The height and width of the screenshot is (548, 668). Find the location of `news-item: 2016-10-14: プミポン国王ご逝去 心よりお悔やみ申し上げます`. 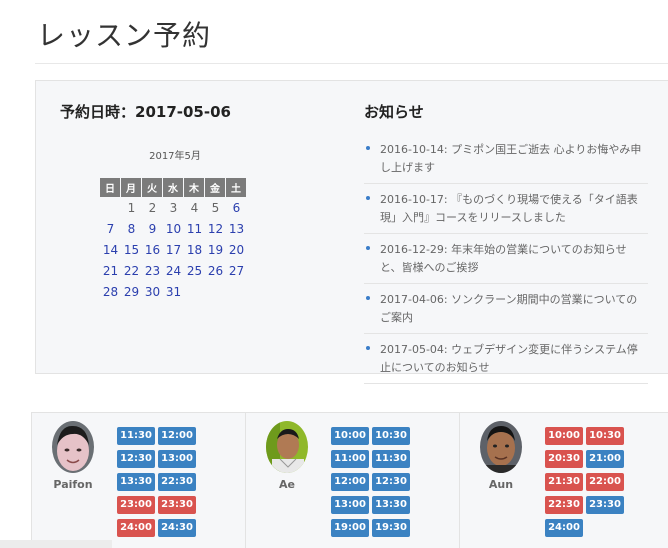

news-item: 2016-10-14: プミポン国王ご逝去 心よりお悔やみ申し上げます is located at coordinates (506, 159).